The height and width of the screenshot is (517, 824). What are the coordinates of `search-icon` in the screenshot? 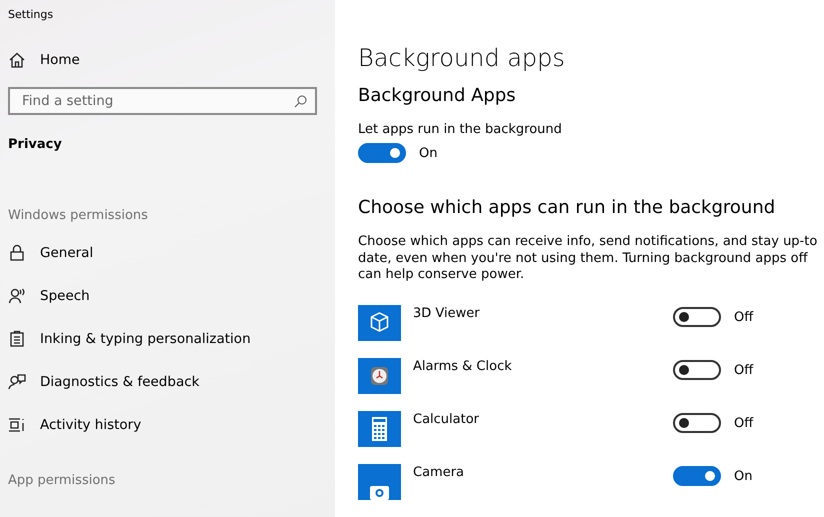 It's located at (300, 101).